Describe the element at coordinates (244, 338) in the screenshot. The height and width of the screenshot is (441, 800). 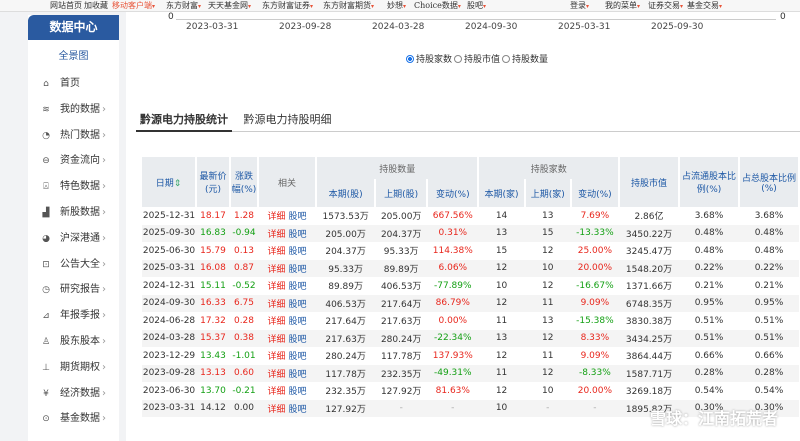
I see `change-cell: 0.38` at that location.